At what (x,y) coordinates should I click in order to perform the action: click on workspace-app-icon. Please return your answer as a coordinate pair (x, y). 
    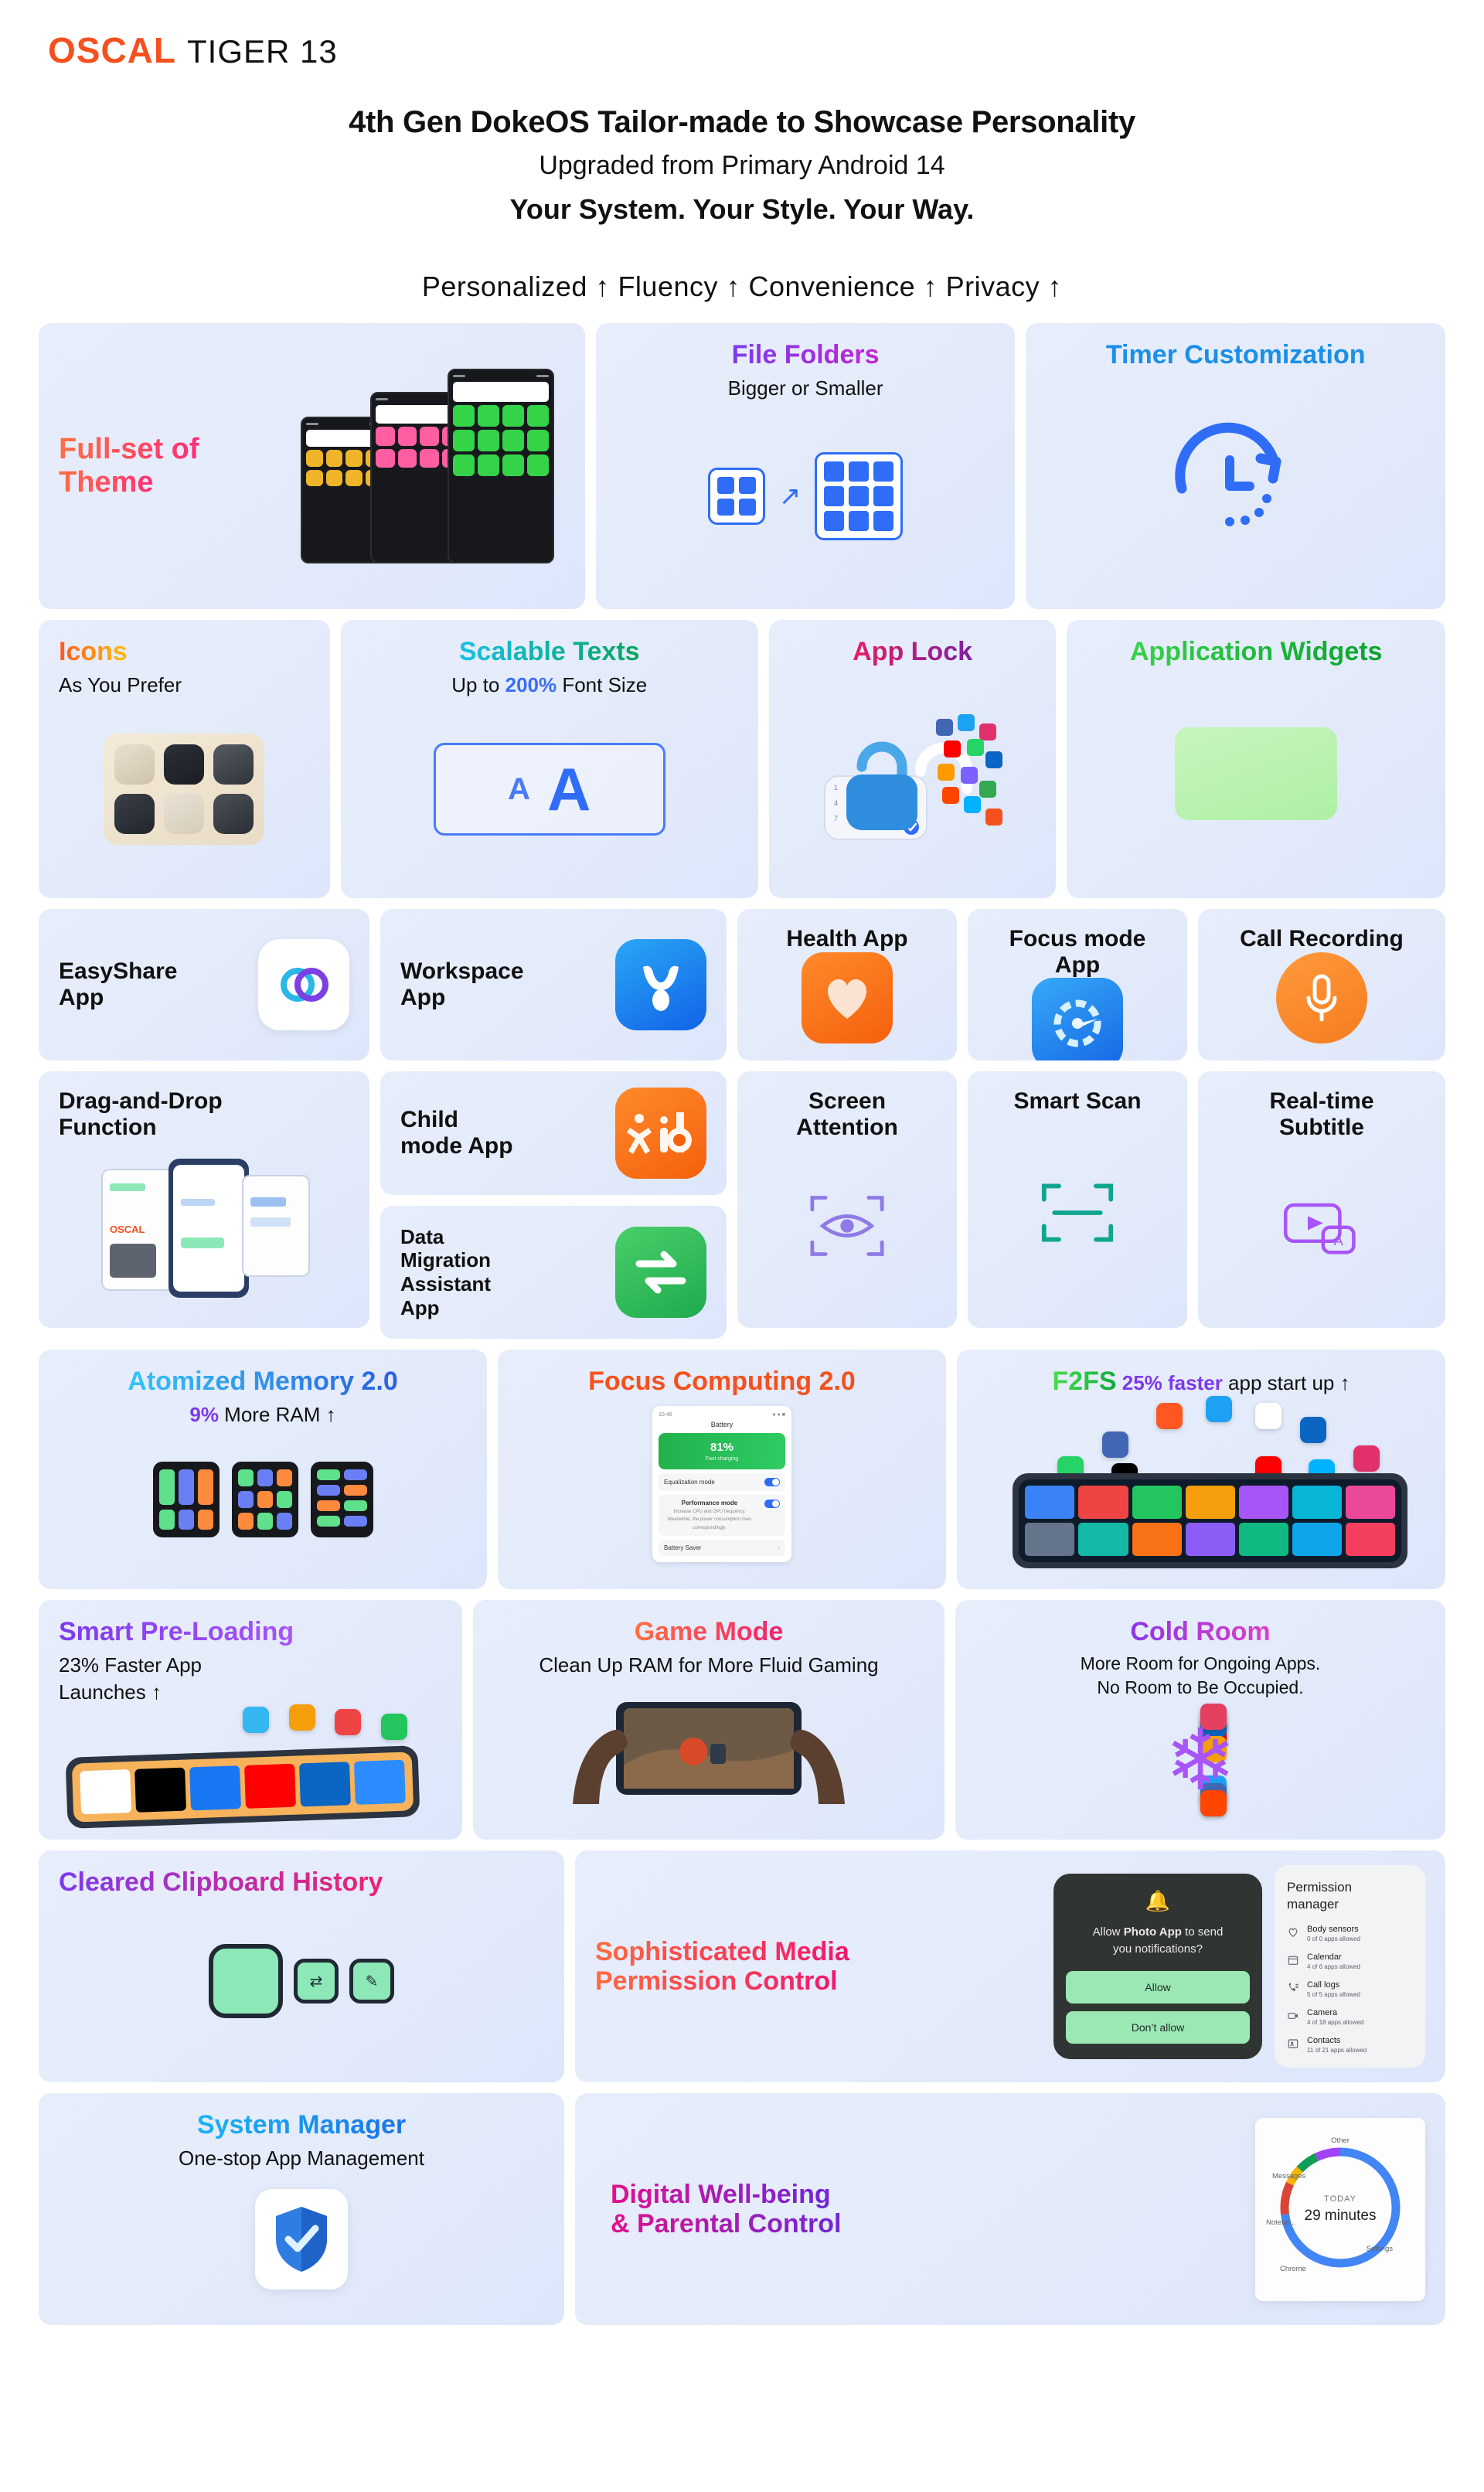
    Looking at the image, I should click on (660, 984).